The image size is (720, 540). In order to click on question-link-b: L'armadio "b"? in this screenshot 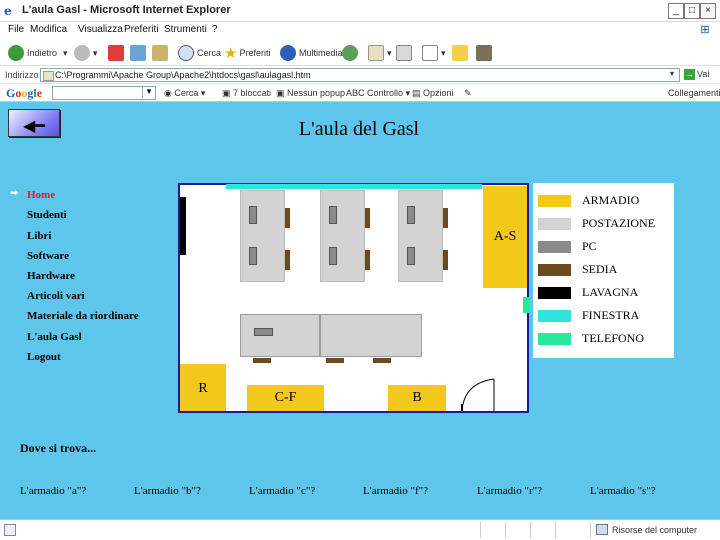, I will do `click(167, 491)`.